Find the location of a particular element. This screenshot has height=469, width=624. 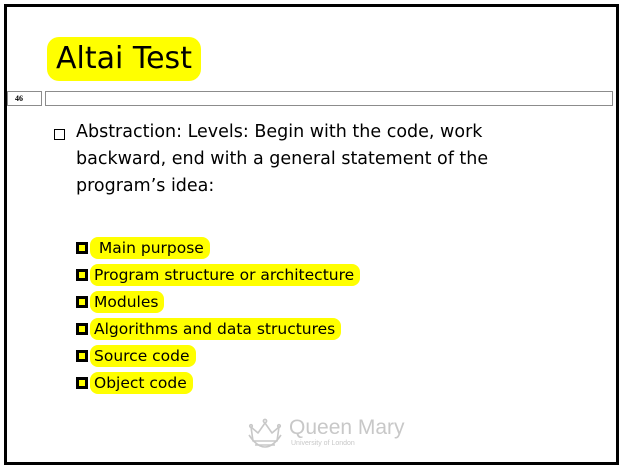

logo-name: Queen Mary is located at coordinates (347, 427).